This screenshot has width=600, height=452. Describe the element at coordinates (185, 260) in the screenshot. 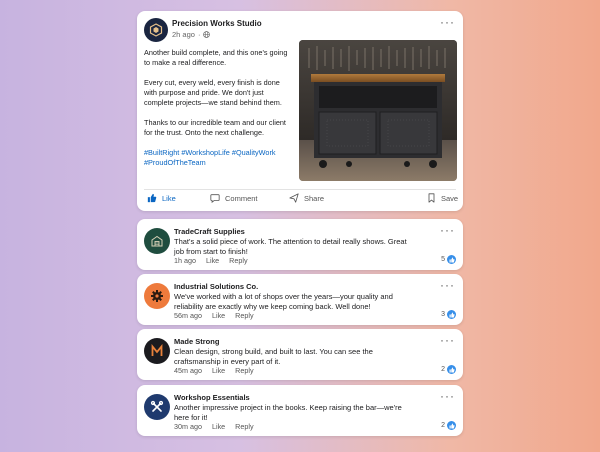

I see `comment-time: 1h ago` at that location.